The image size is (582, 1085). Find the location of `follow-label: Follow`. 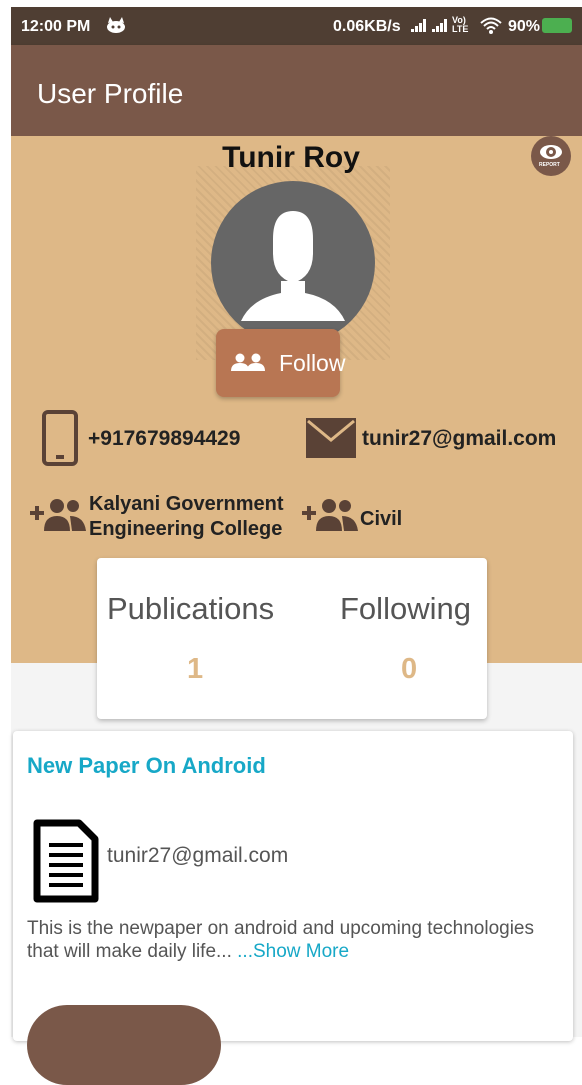

follow-label: Follow is located at coordinates (312, 363).